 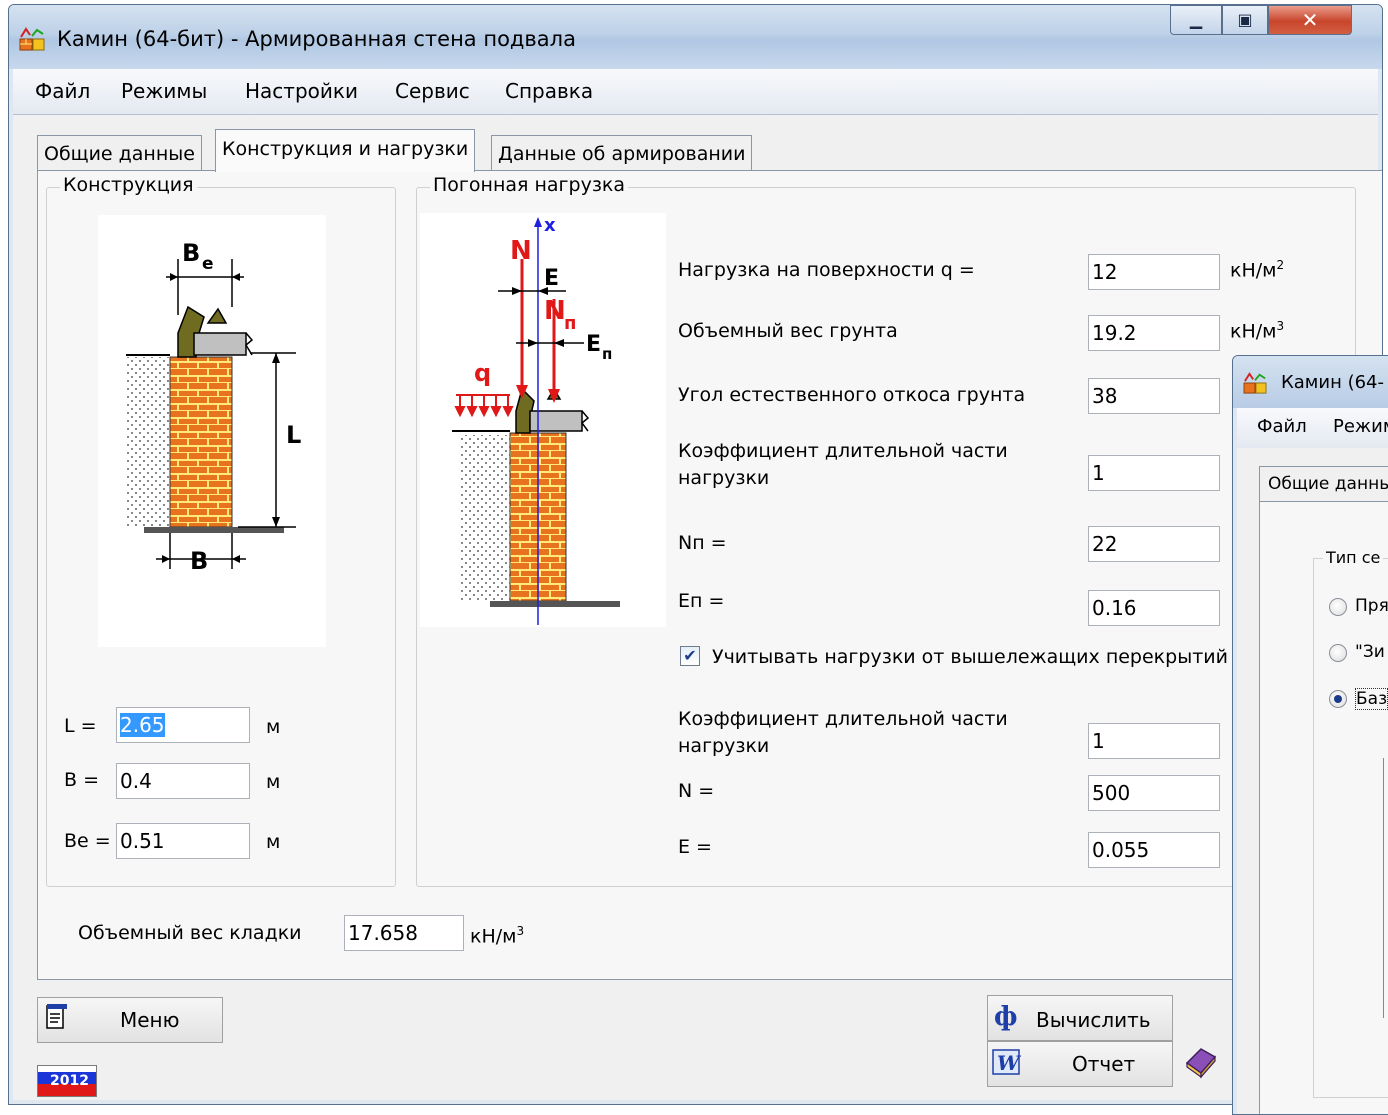 What do you see at coordinates (1255, 383) in the screenshot?
I see `secondary-app-icon` at bounding box center [1255, 383].